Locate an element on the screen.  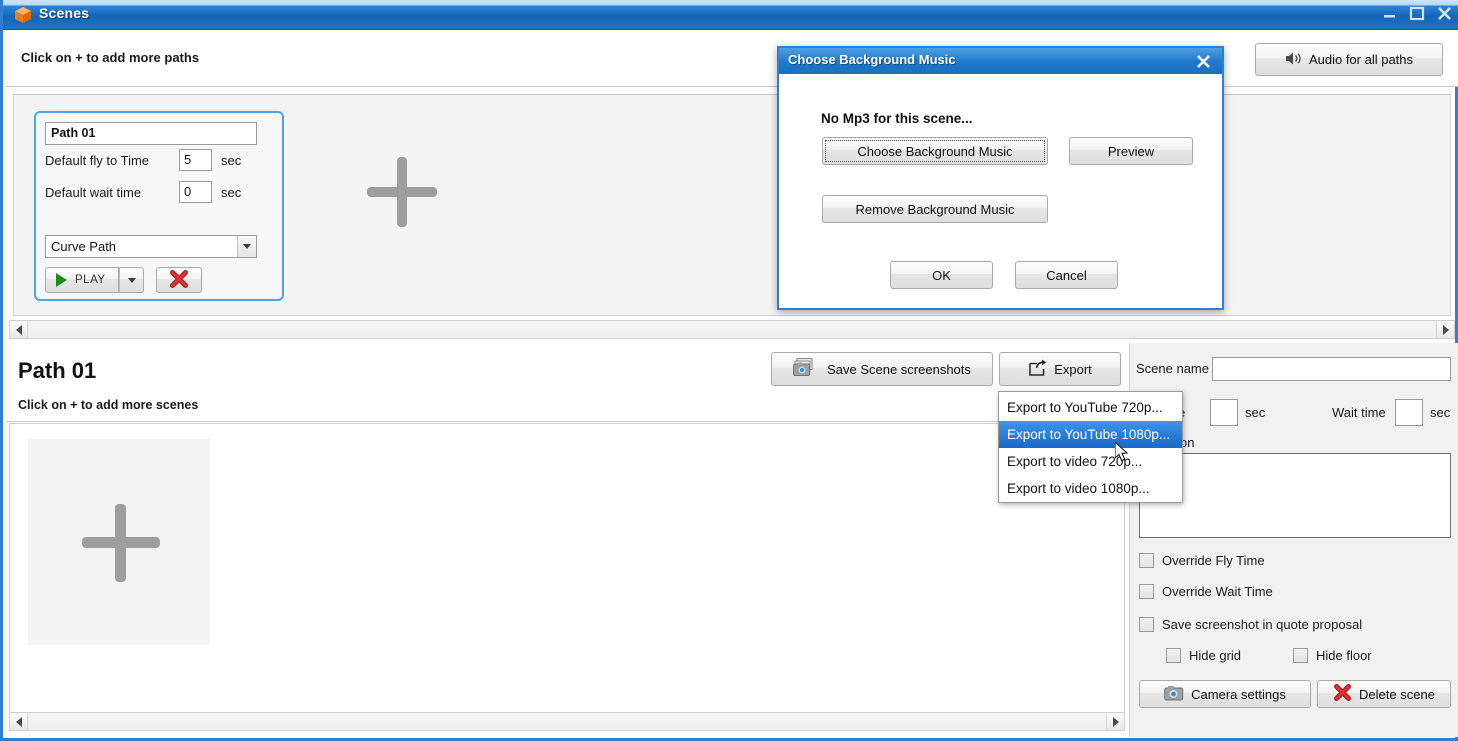
speaker-icon is located at coordinates (1293, 60).